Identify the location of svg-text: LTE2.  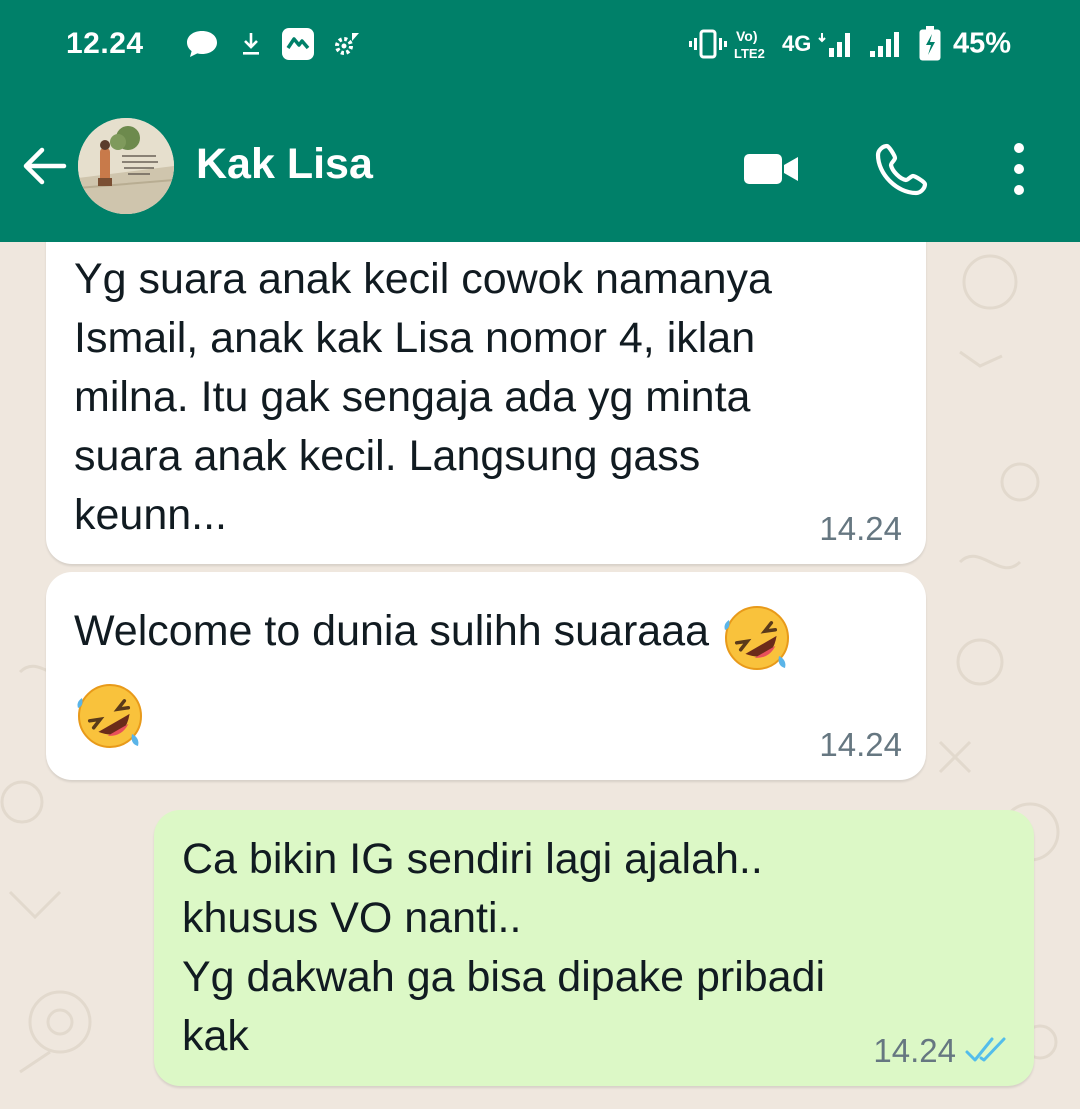
(749, 53).